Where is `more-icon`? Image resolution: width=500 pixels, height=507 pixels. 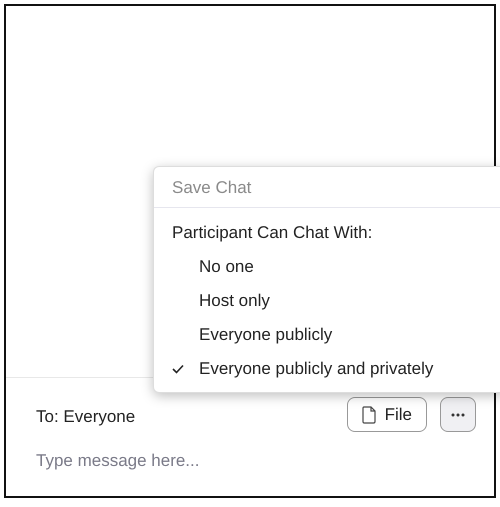
more-icon is located at coordinates (458, 414).